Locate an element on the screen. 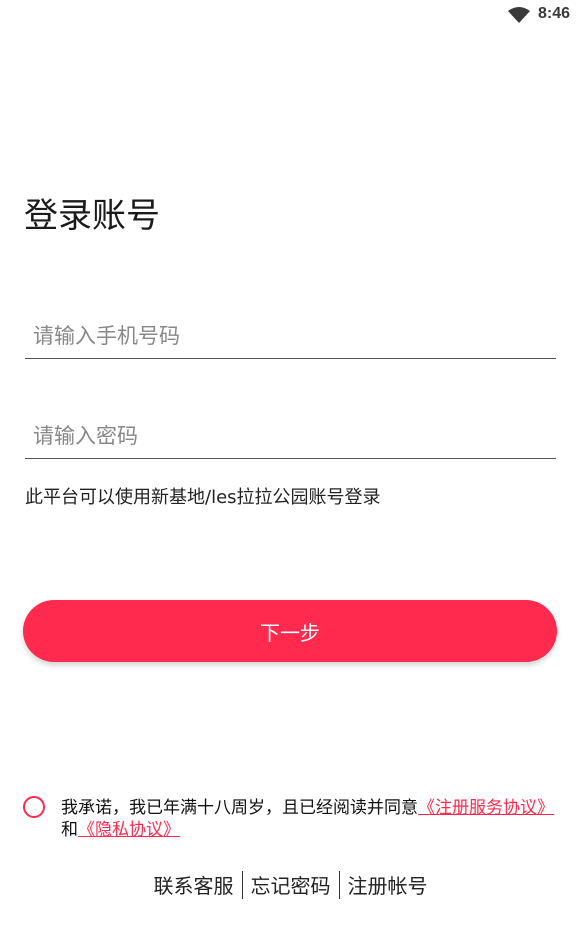 This screenshot has height=930, width=581. next-button: 下一步 is located at coordinates (290, 631).